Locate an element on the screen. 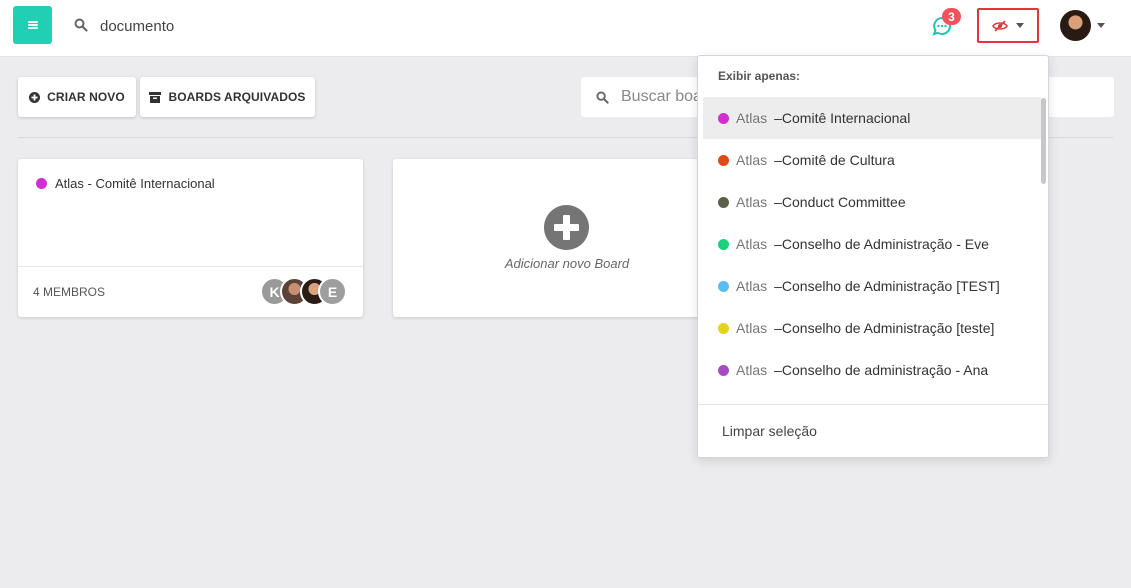  archived-boards-button: BOARDS ARQUIVADOS is located at coordinates (227, 97).